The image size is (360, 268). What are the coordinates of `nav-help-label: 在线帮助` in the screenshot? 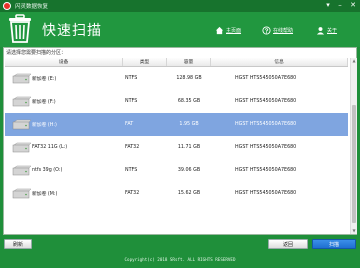 It's located at (283, 30).